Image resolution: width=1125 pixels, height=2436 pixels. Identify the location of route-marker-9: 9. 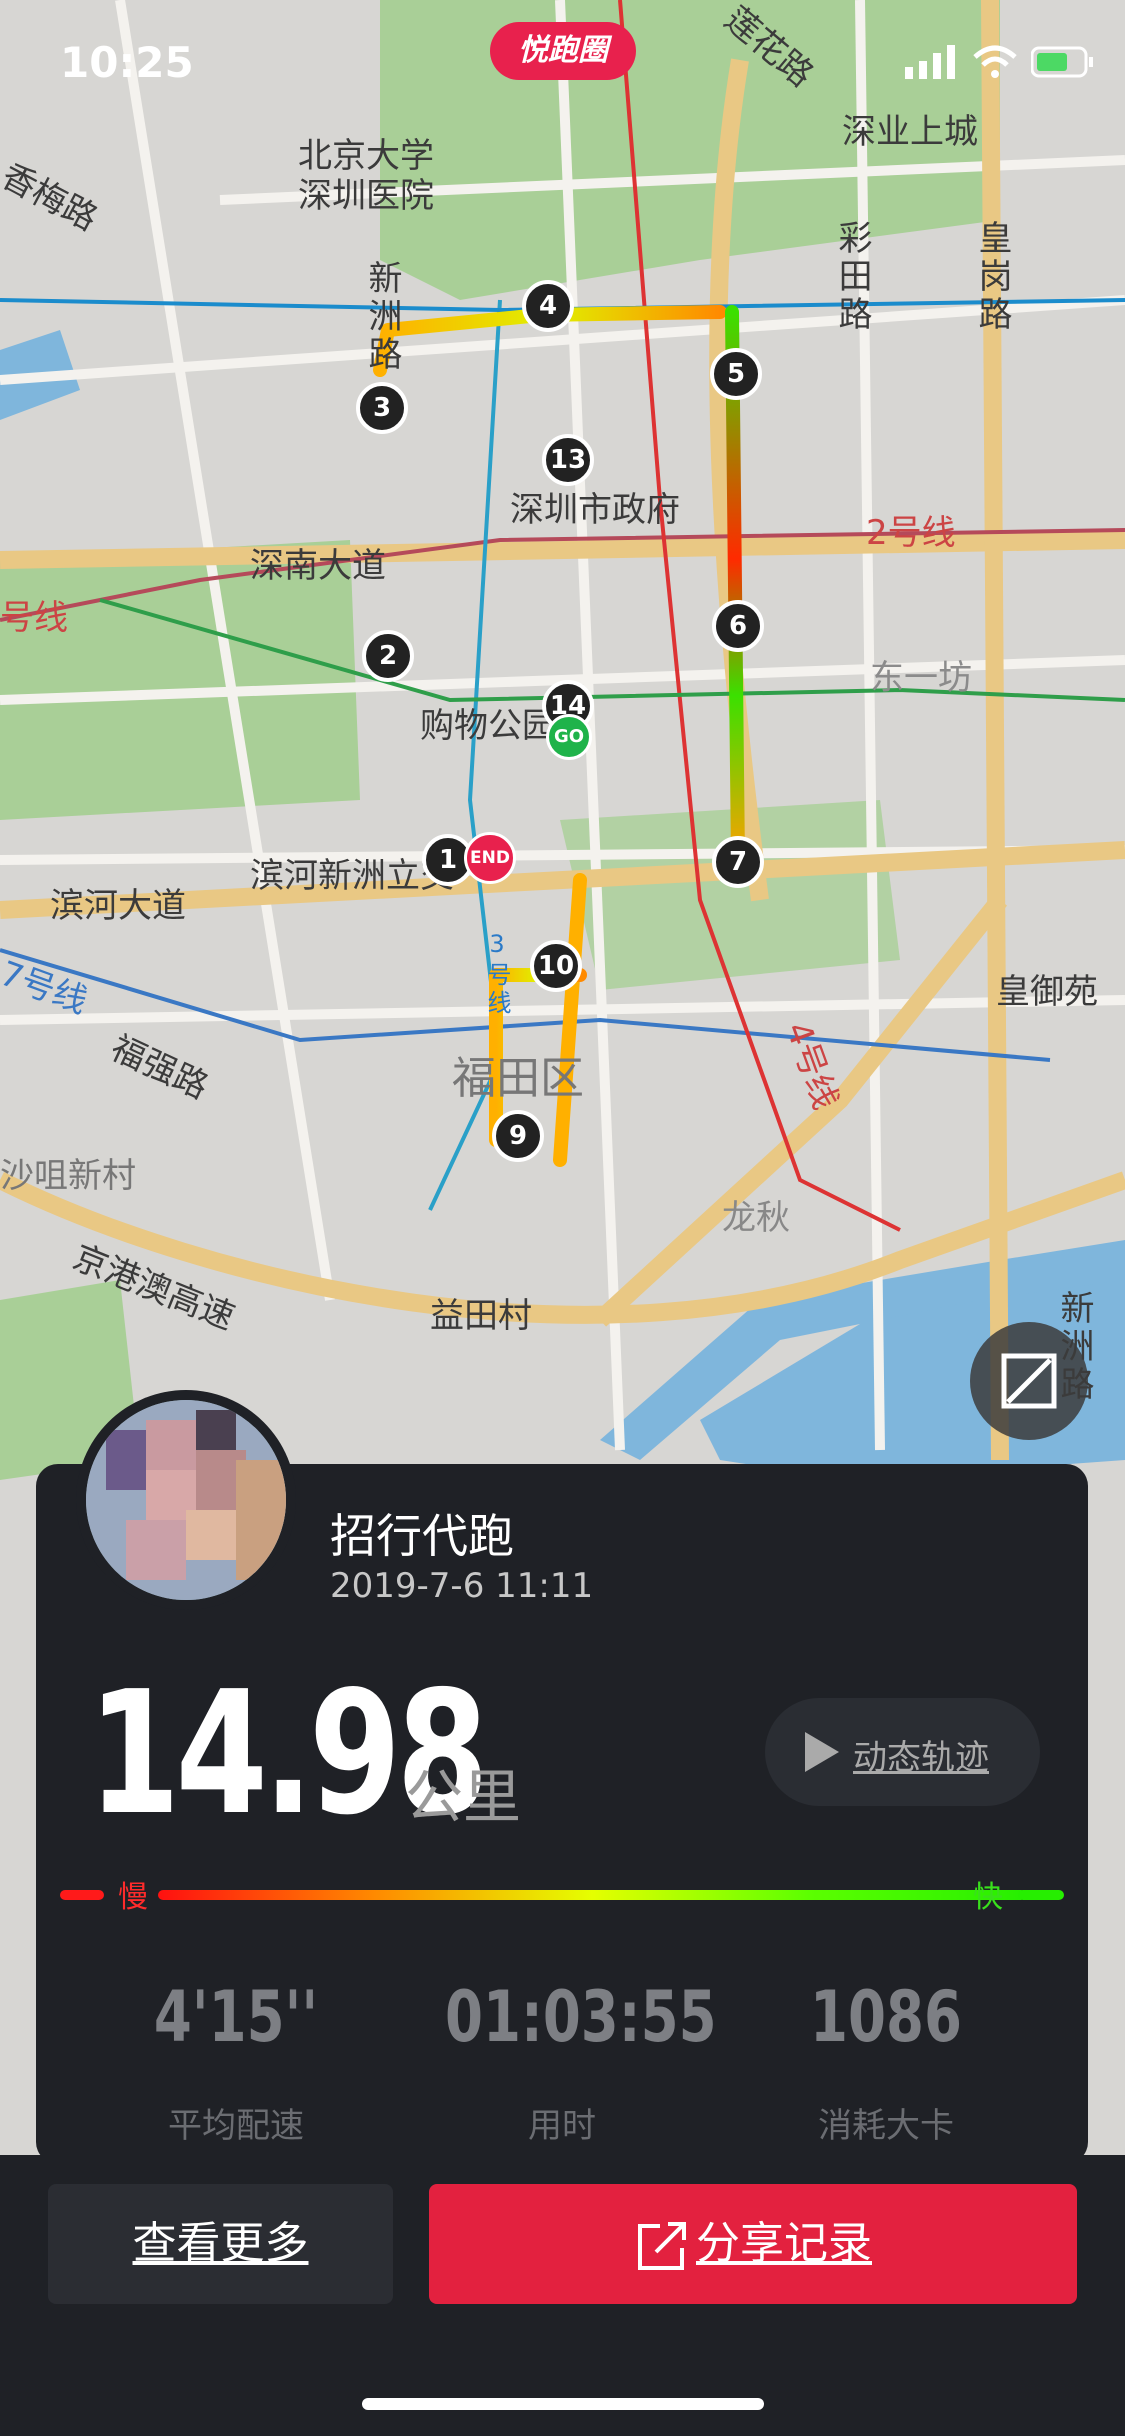
(518, 1136).